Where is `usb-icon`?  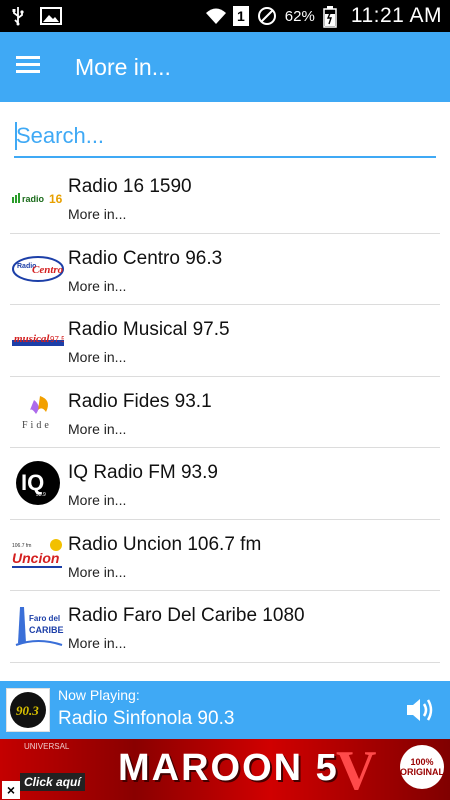
usb-icon is located at coordinates (18, 16).